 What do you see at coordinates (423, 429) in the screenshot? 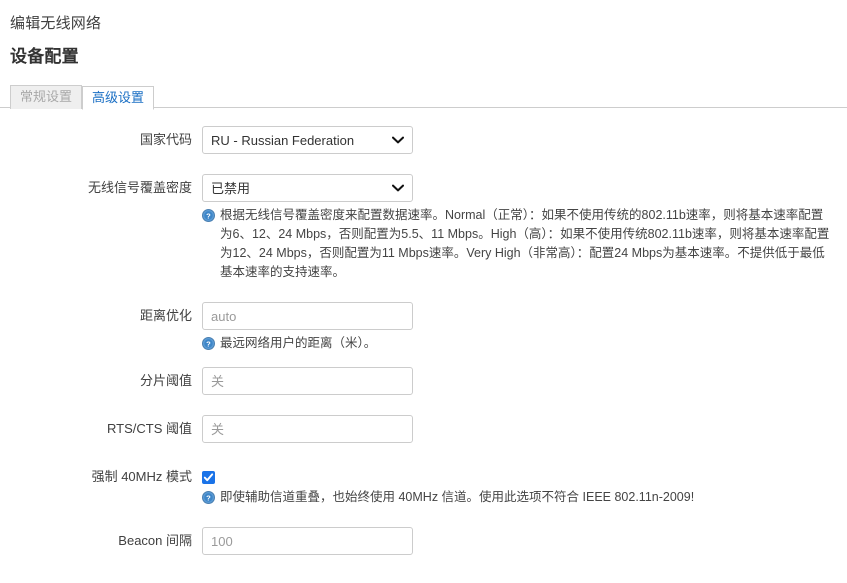
I see `row-rts-cts-threshold: RTS/CTS 阈值` at bounding box center [423, 429].